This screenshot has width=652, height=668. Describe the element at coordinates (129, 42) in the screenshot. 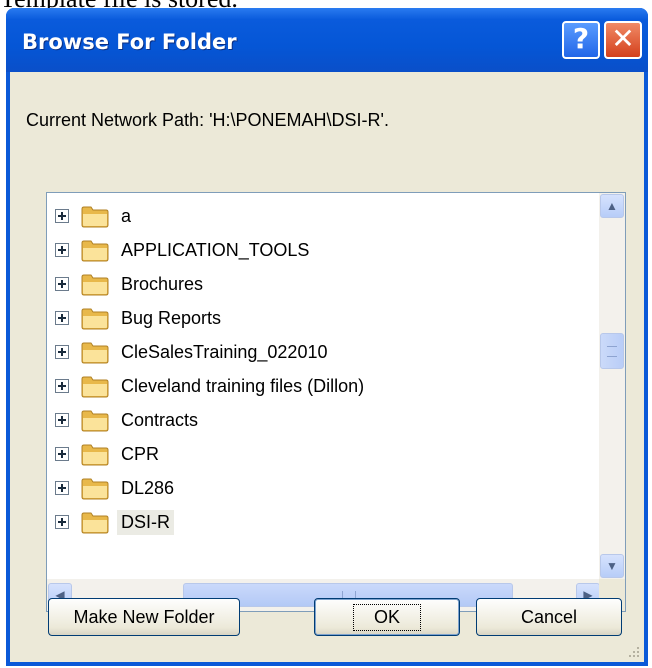

I see `dialog-title: Browse For Folder` at that location.